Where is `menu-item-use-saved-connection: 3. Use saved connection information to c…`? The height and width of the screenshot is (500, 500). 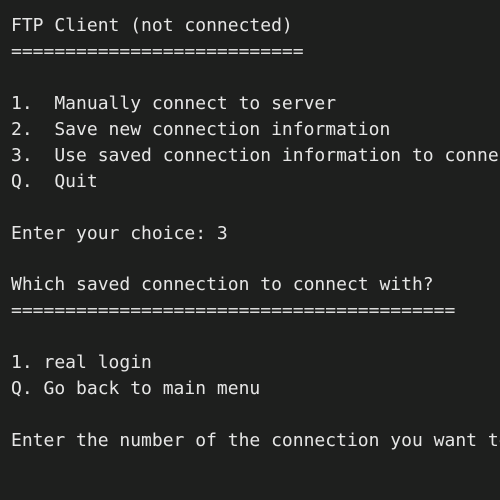 menu-item-use-saved-connection: 3. Use saved connection information to c… is located at coordinates (255, 155).